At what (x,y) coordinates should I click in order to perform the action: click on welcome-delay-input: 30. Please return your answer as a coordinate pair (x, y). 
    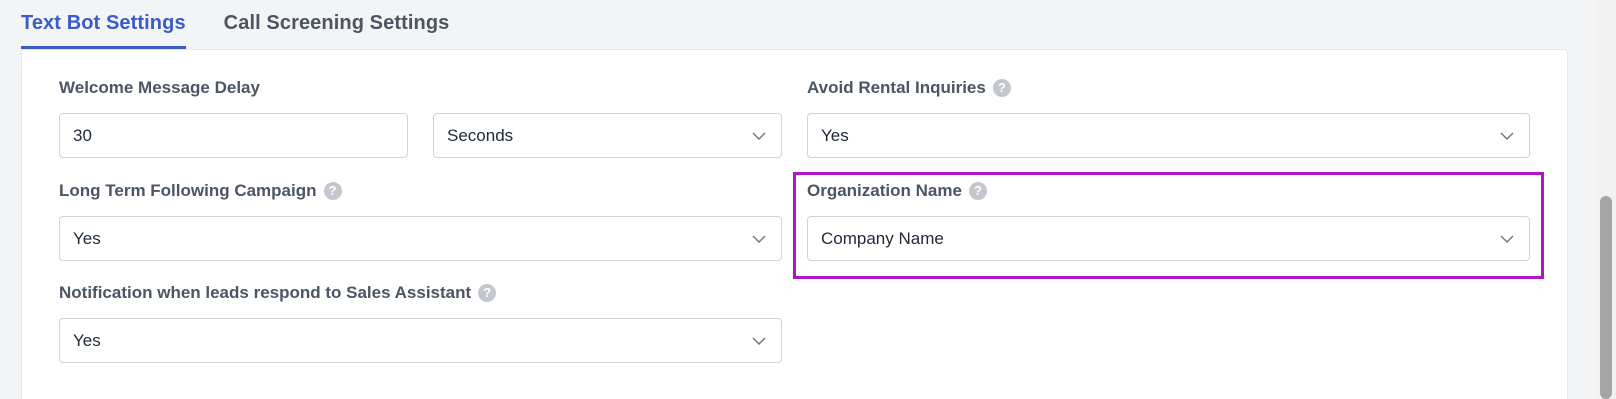
    Looking at the image, I should click on (233, 135).